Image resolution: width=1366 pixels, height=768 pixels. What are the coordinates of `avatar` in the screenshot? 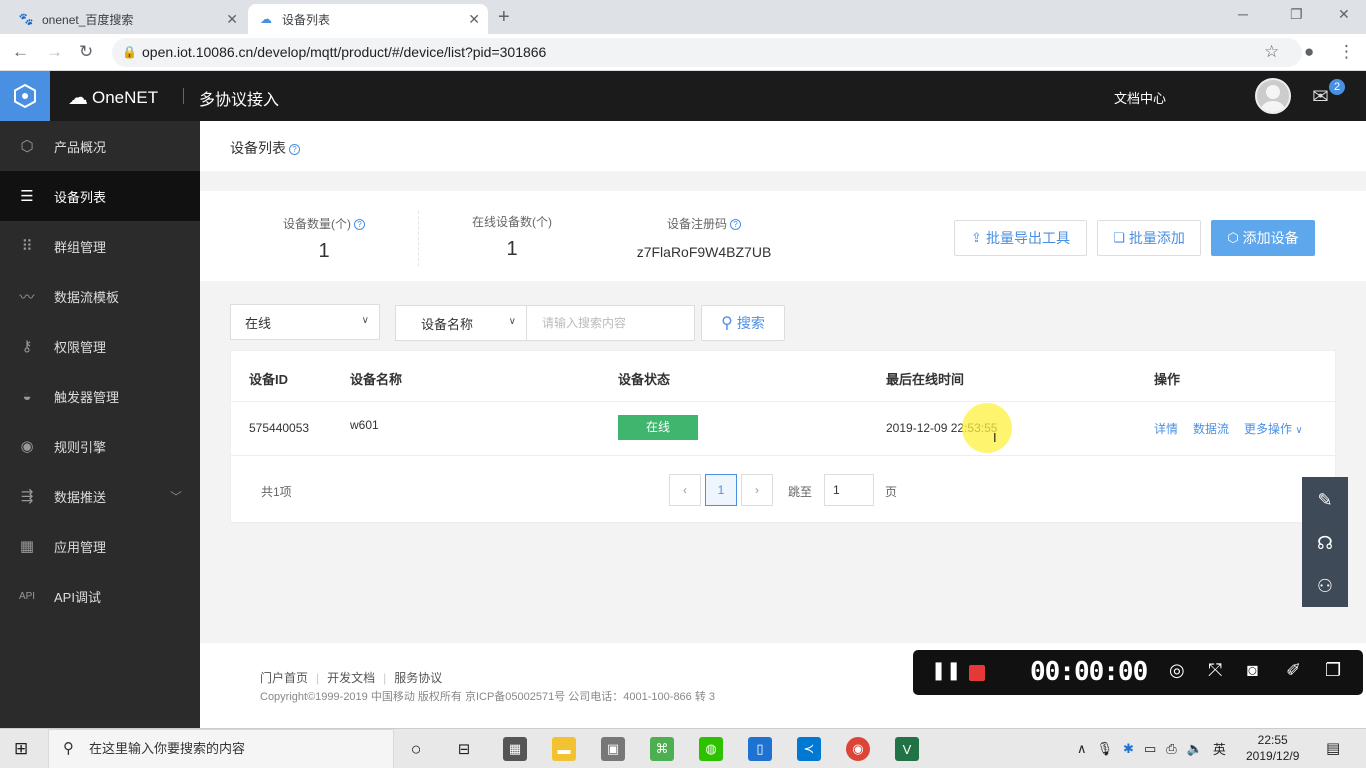 It's located at (1273, 96).